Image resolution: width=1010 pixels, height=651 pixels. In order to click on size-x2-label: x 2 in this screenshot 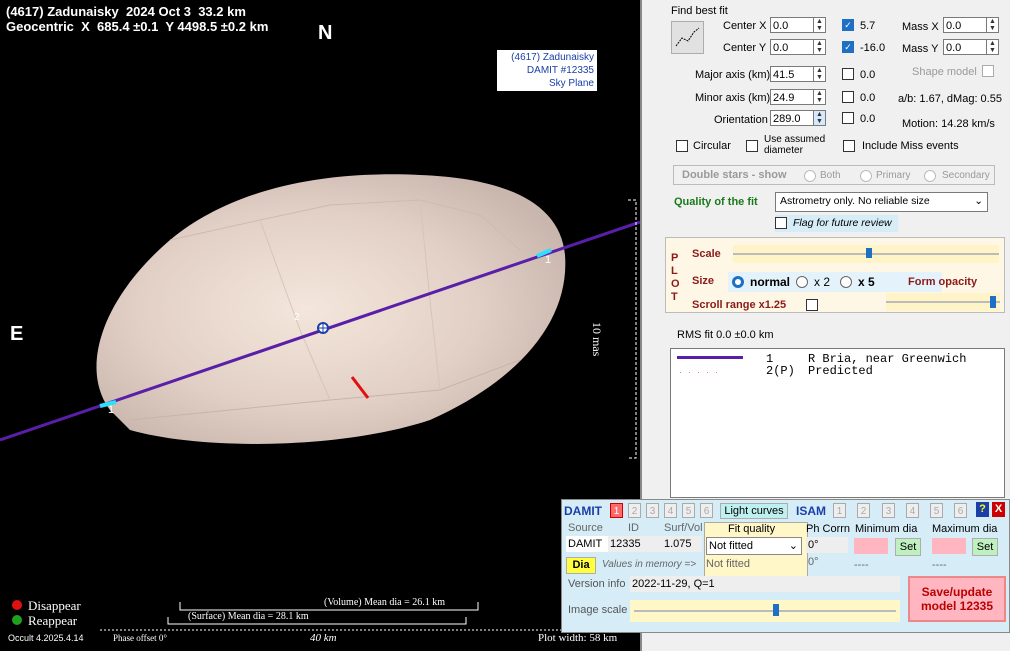, I will do `click(822, 282)`.